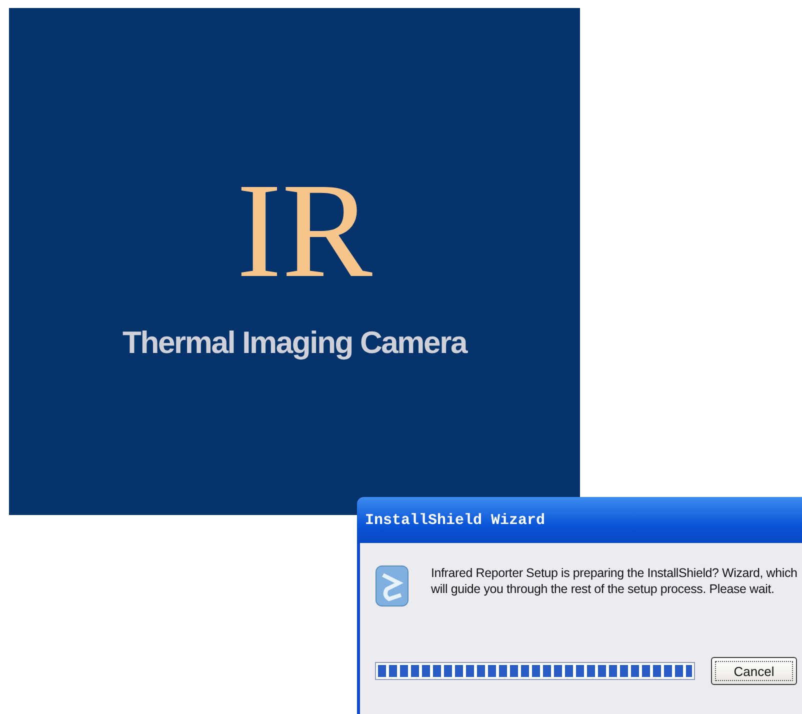 The image size is (802, 714). I want to click on dialog-title: InstallShield Wizard, so click(455, 520).